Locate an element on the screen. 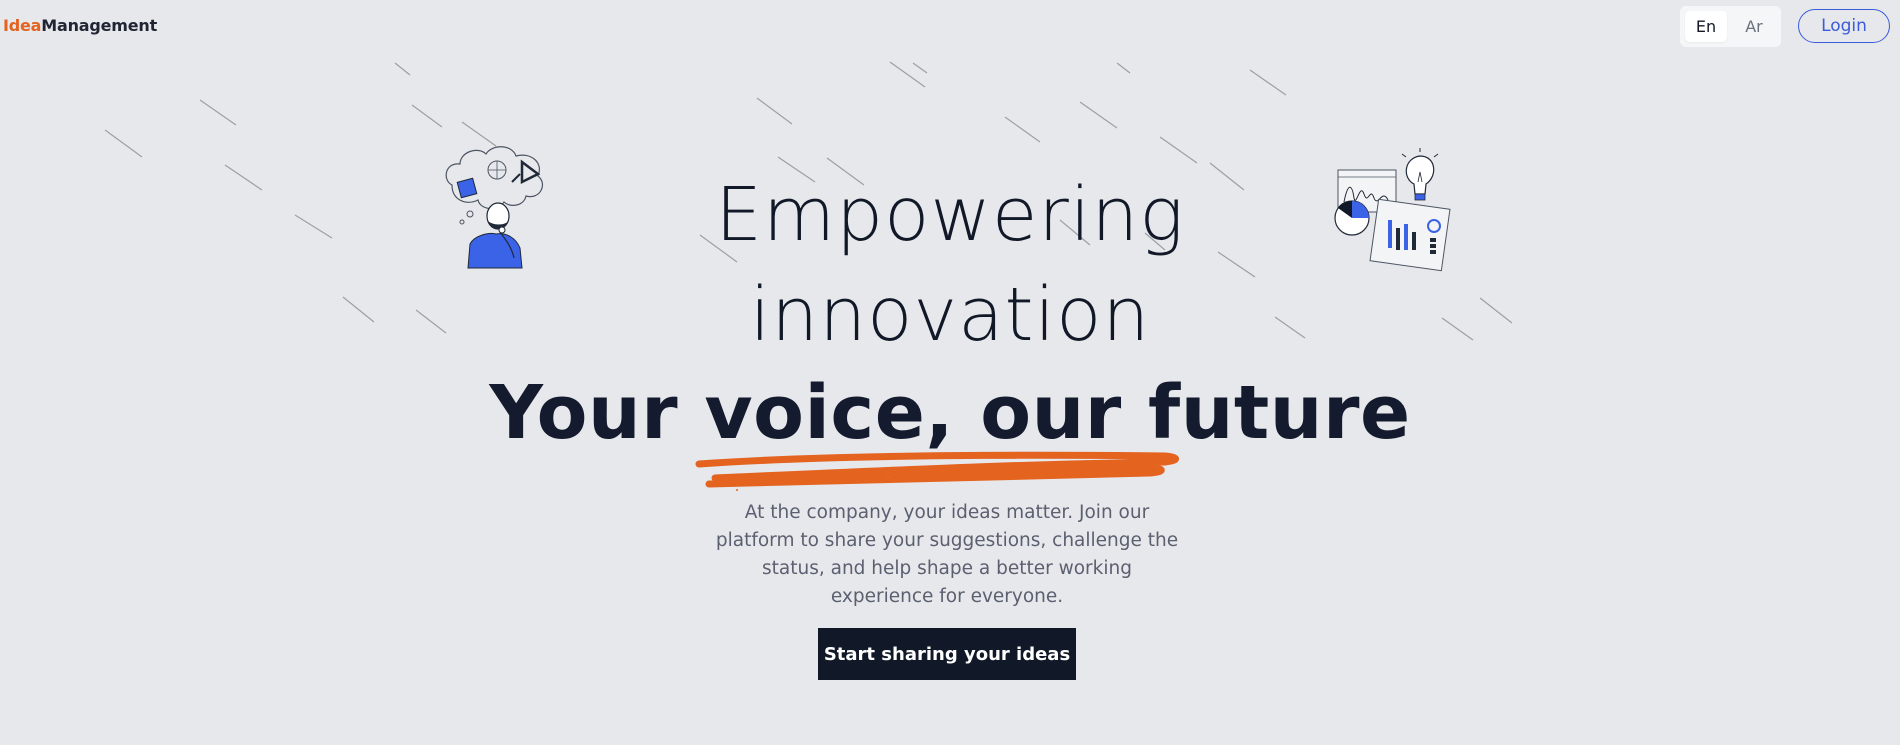 Image resolution: width=1900 pixels, height=745 pixels. hero-tagline: Your voice, our future is located at coordinates (950, 413).